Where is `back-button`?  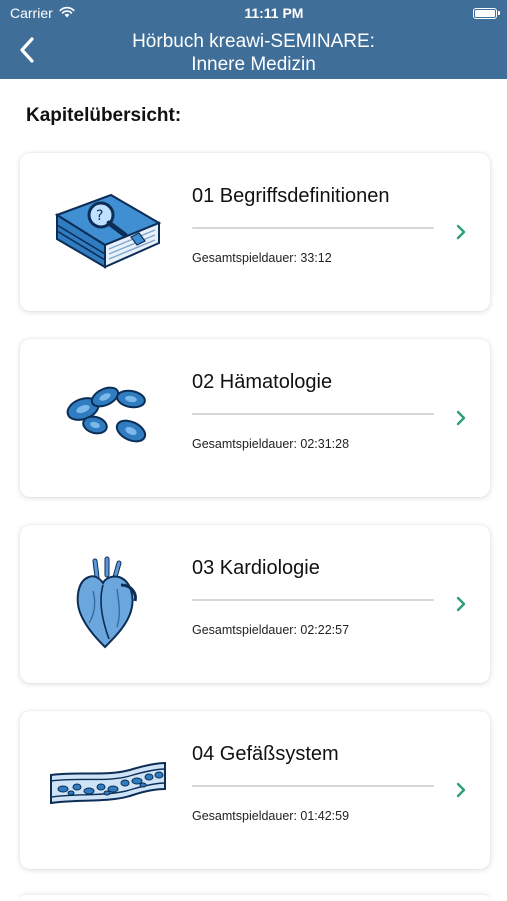
back-button is located at coordinates (27, 52).